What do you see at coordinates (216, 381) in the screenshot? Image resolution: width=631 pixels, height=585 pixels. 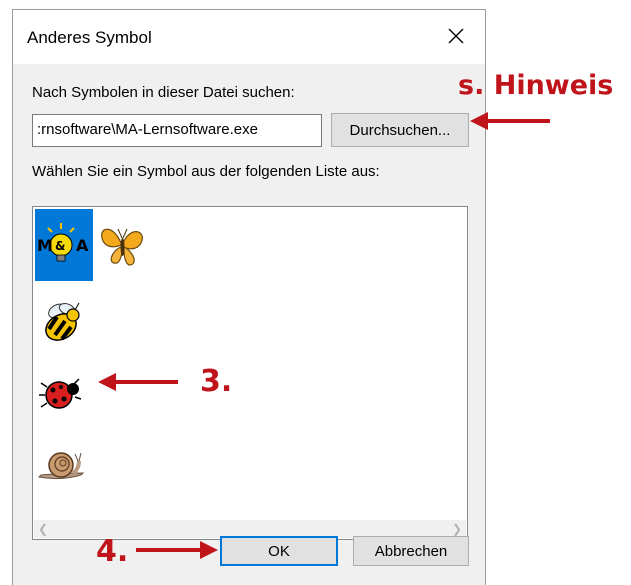 I see `step3-annotation: 3.` at bounding box center [216, 381].